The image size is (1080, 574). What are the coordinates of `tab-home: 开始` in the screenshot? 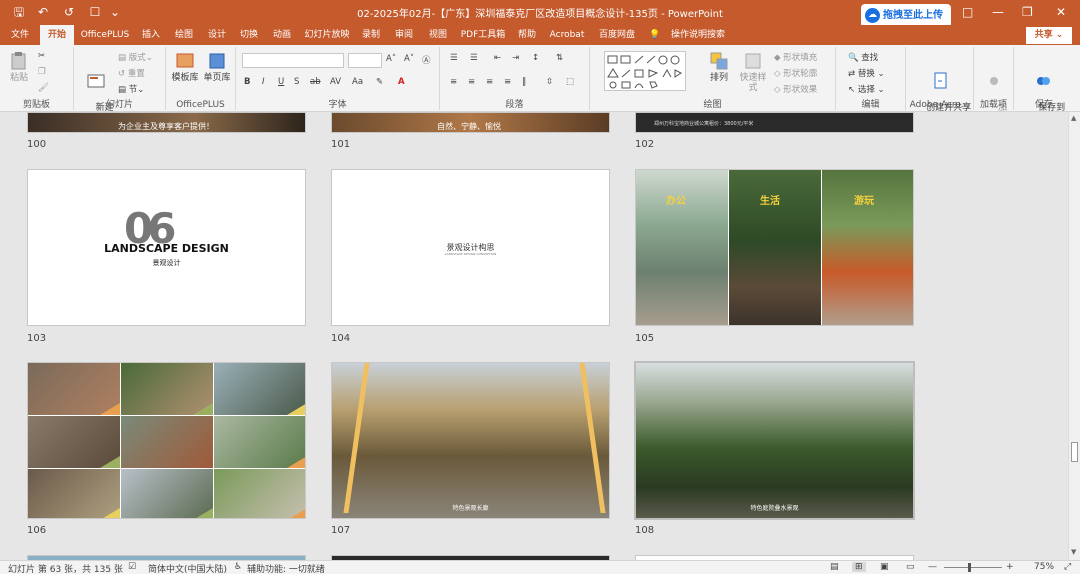 It's located at (57, 35).